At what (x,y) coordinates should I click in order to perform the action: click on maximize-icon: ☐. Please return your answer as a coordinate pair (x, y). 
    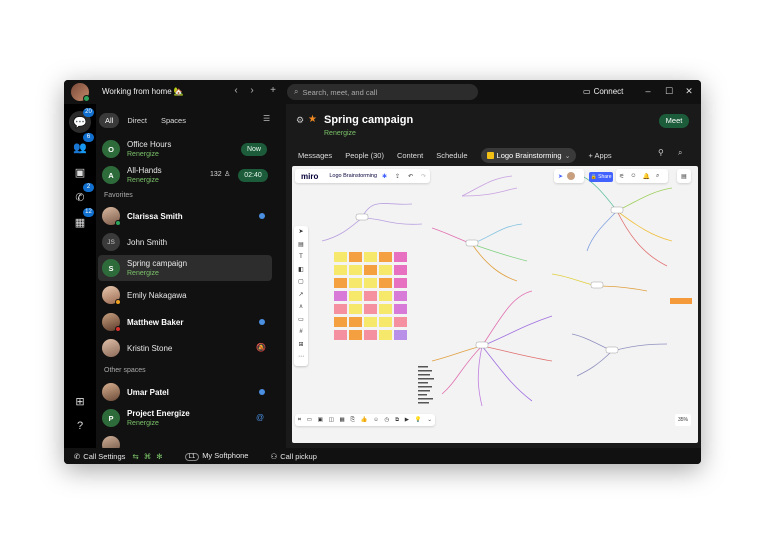
    Looking at the image, I should click on (669, 91).